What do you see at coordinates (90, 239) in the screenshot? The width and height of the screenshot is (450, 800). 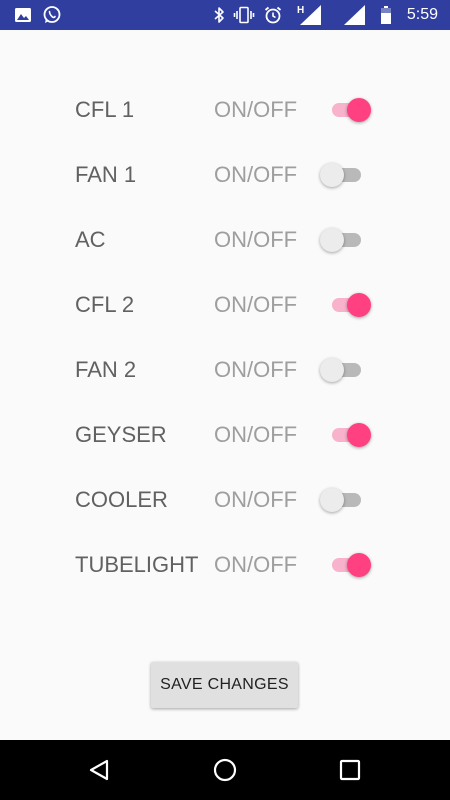 I see `device-label: AC` at bounding box center [90, 239].